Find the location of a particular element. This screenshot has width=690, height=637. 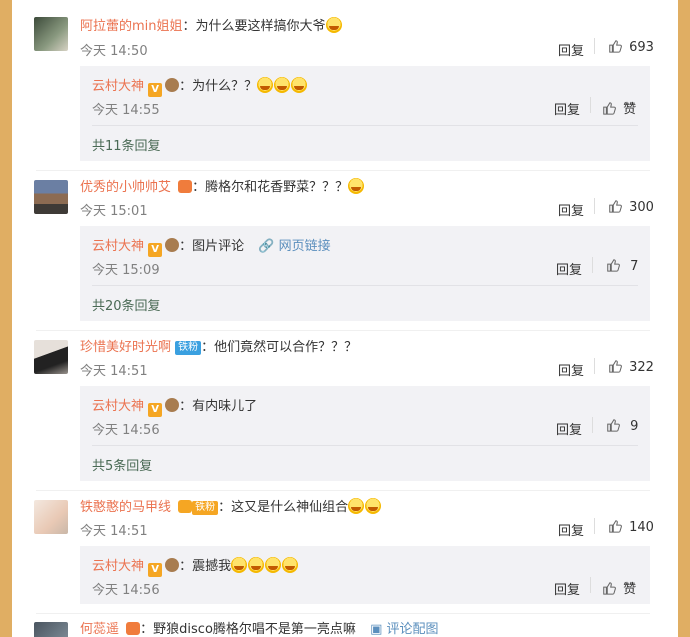

link-icon: 🔗 is located at coordinates (266, 246).